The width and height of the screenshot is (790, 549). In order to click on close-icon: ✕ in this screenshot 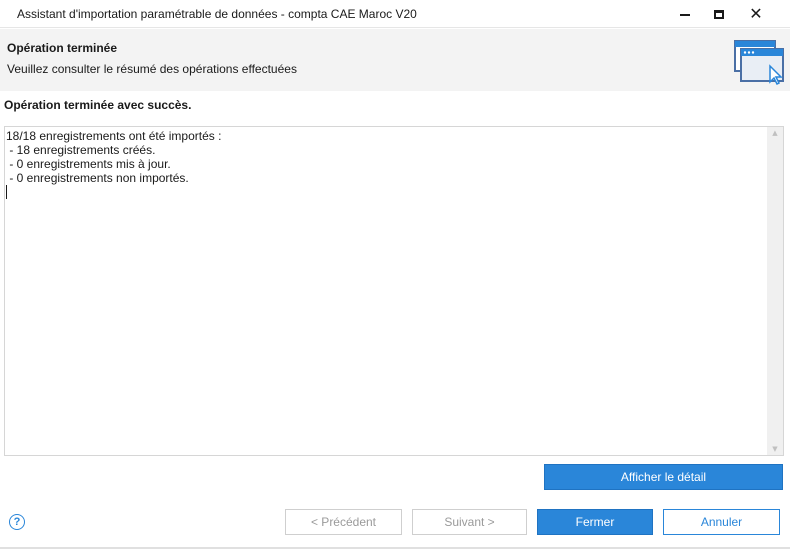, I will do `click(756, 13)`.